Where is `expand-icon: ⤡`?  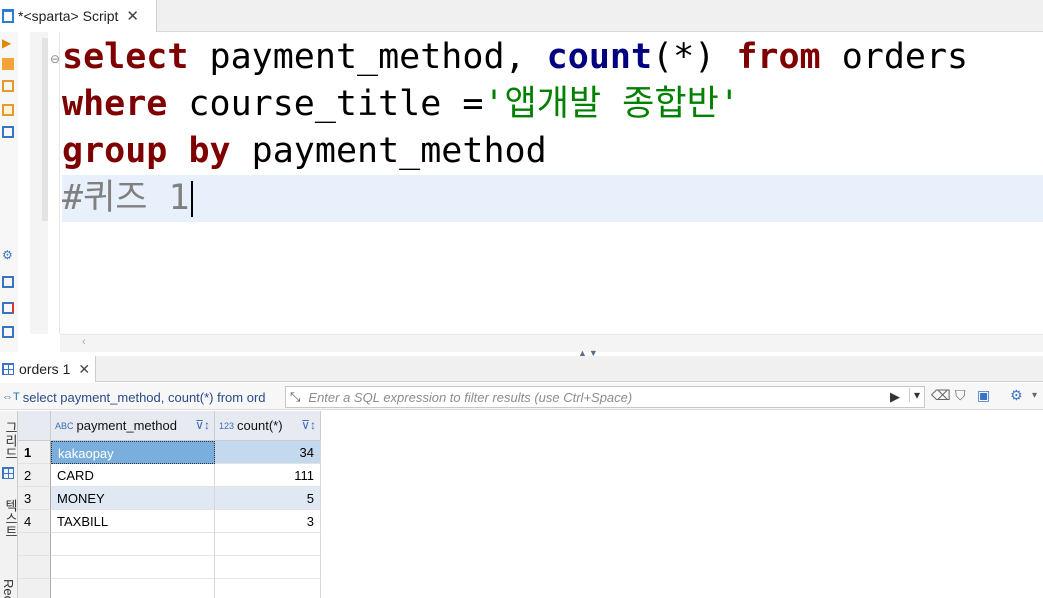
expand-icon: ⤡ is located at coordinates (295, 397).